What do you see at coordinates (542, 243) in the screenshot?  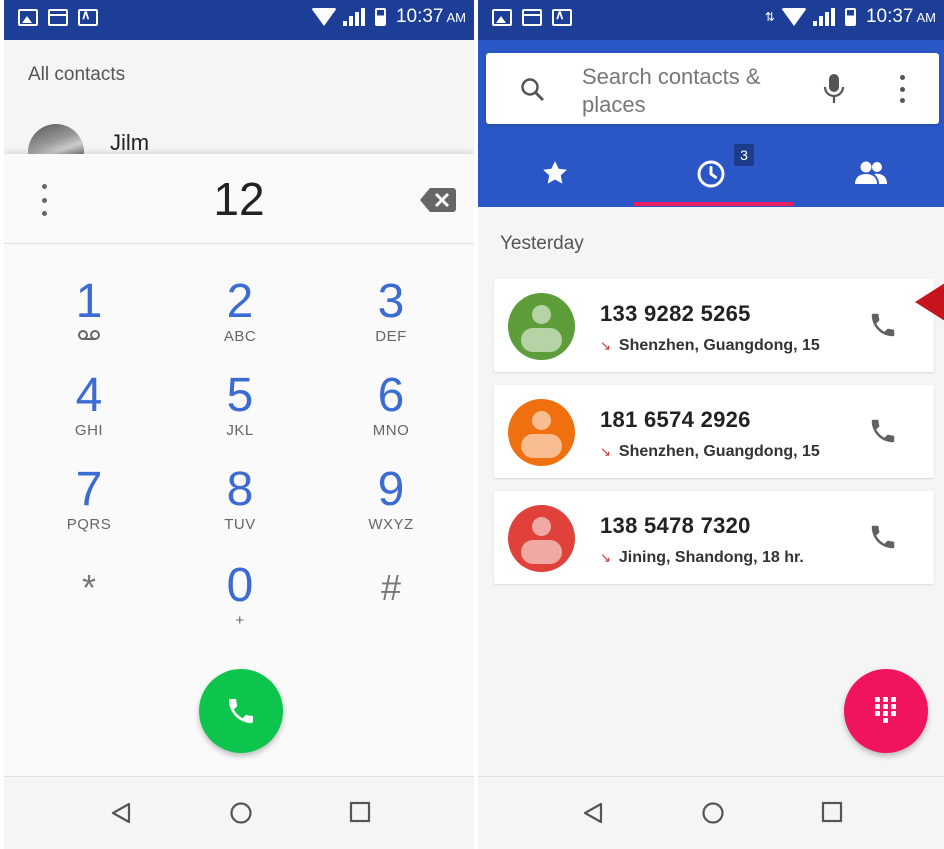 I see `section-title: Yesterday` at bounding box center [542, 243].